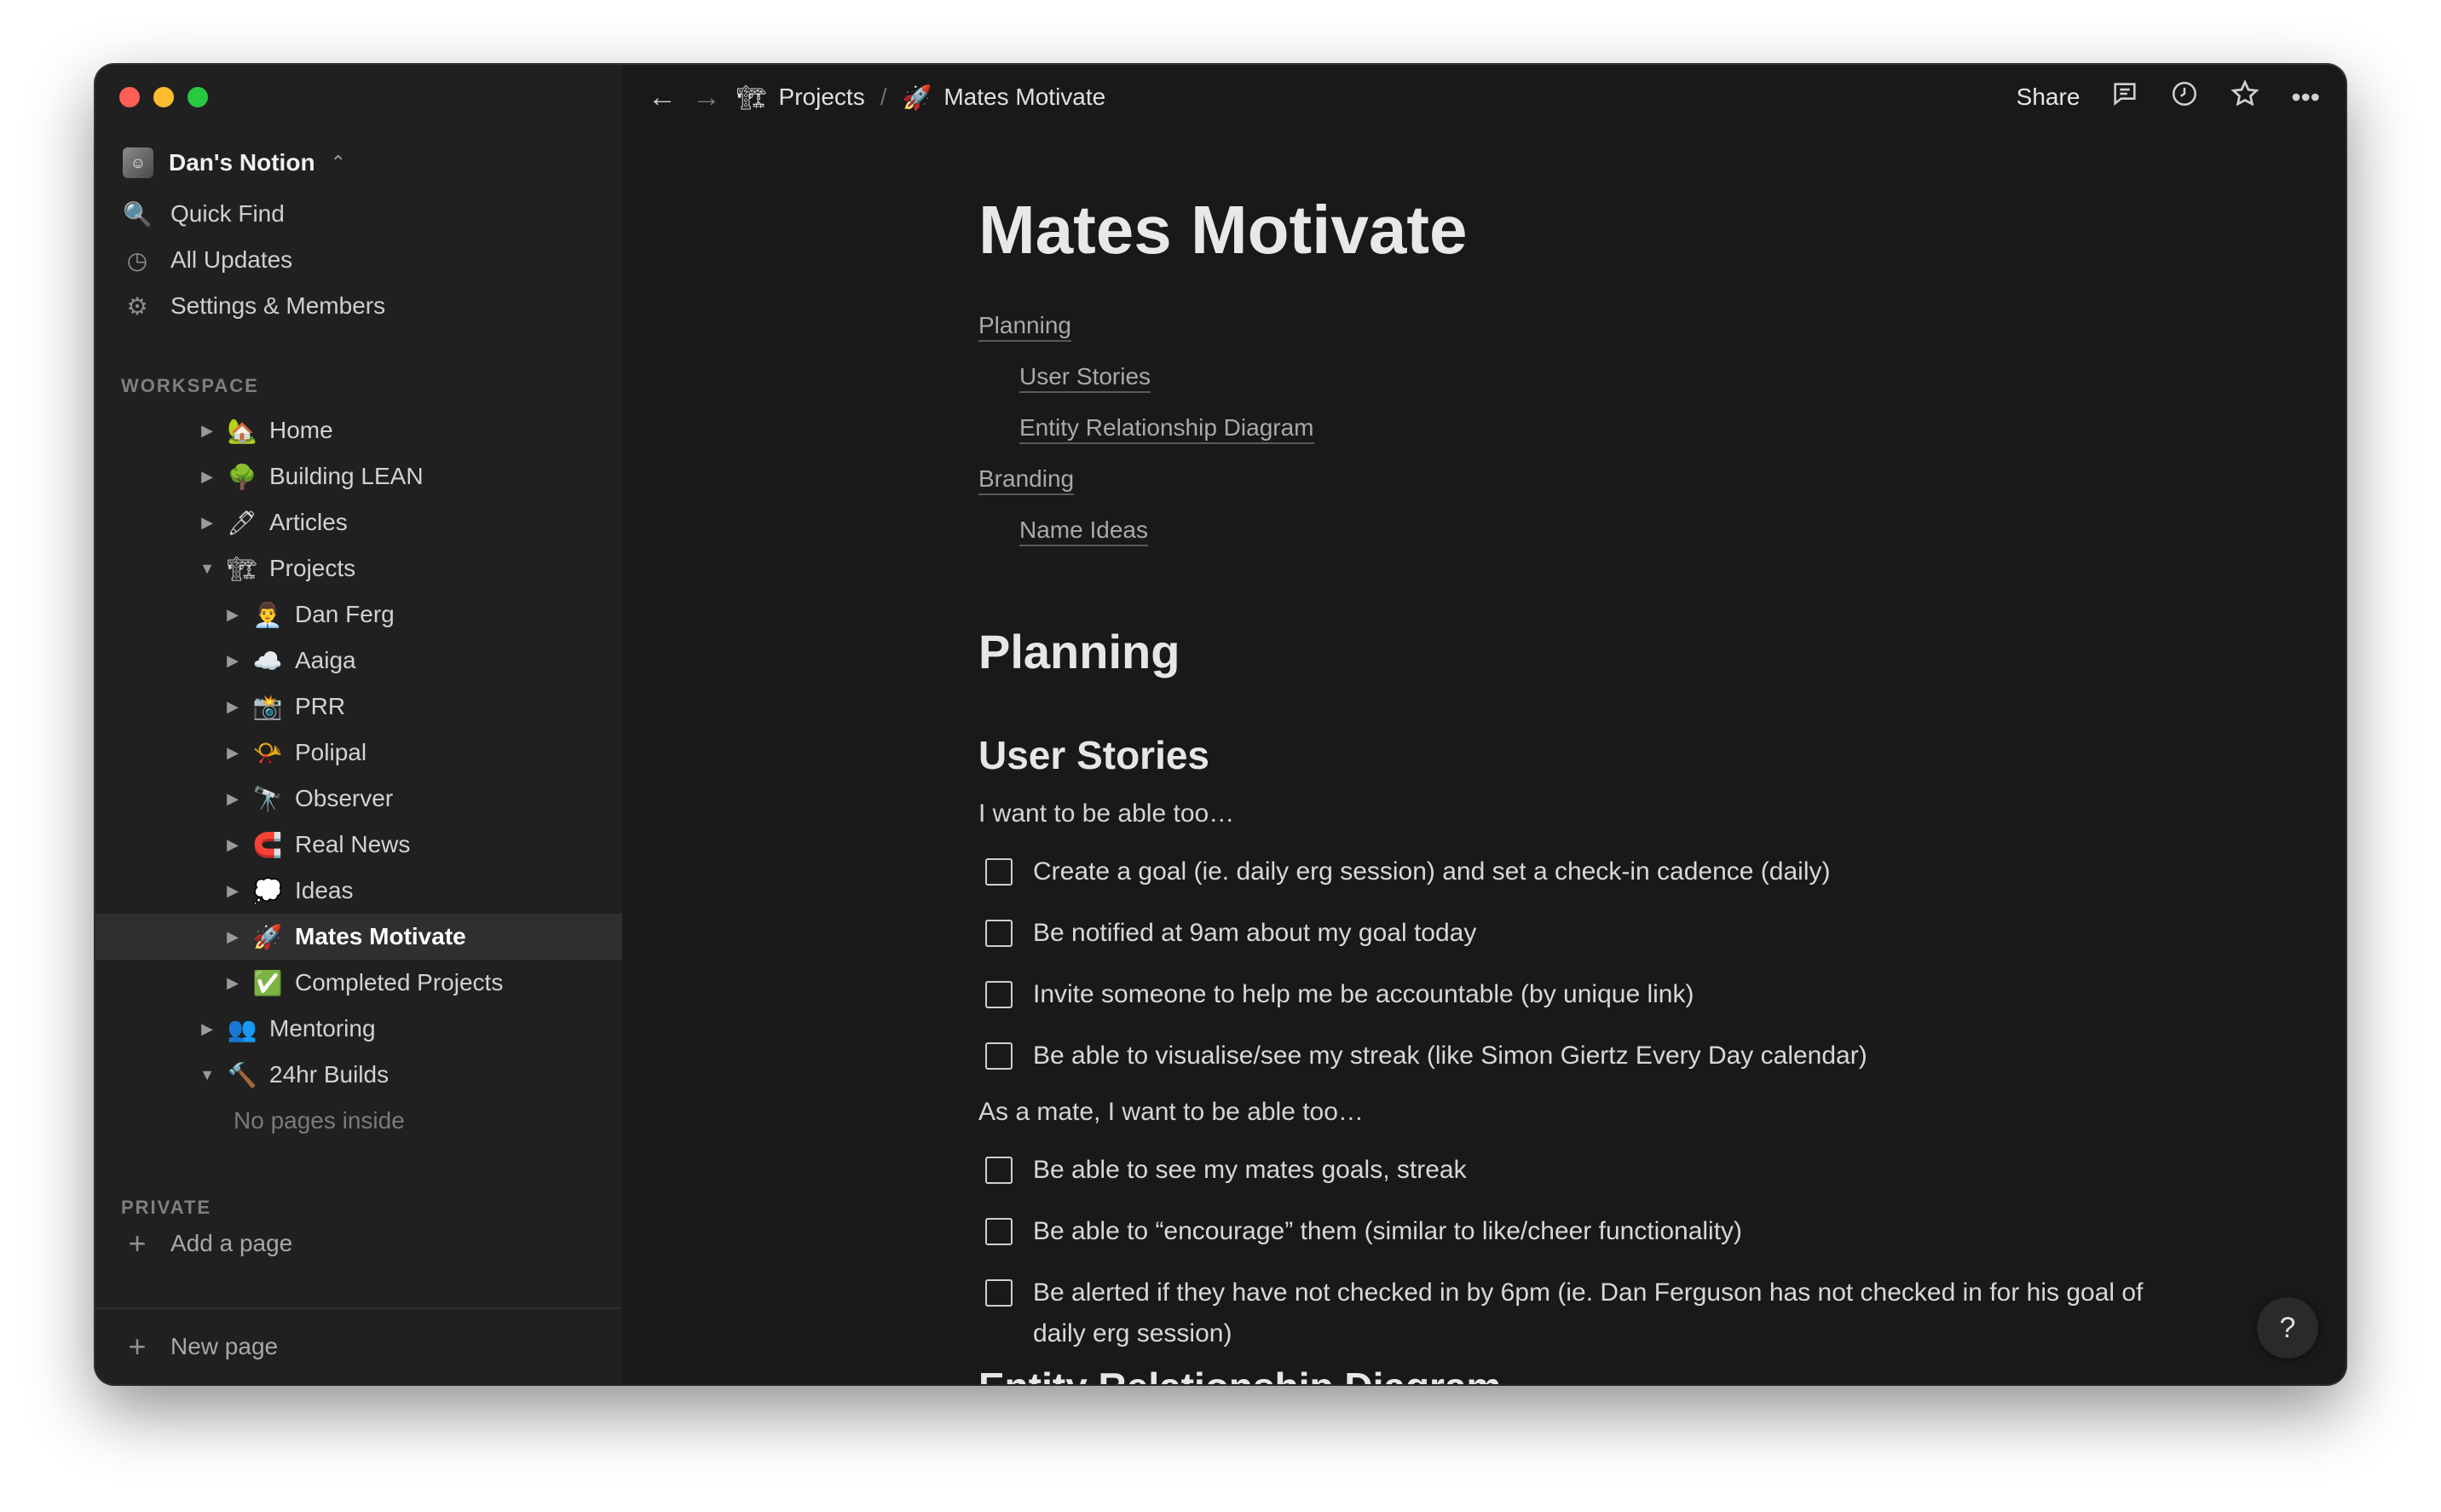  Describe the element at coordinates (358, 522) in the screenshot. I see `sidebar-item: ▶ 🖊 Articles` at that location.